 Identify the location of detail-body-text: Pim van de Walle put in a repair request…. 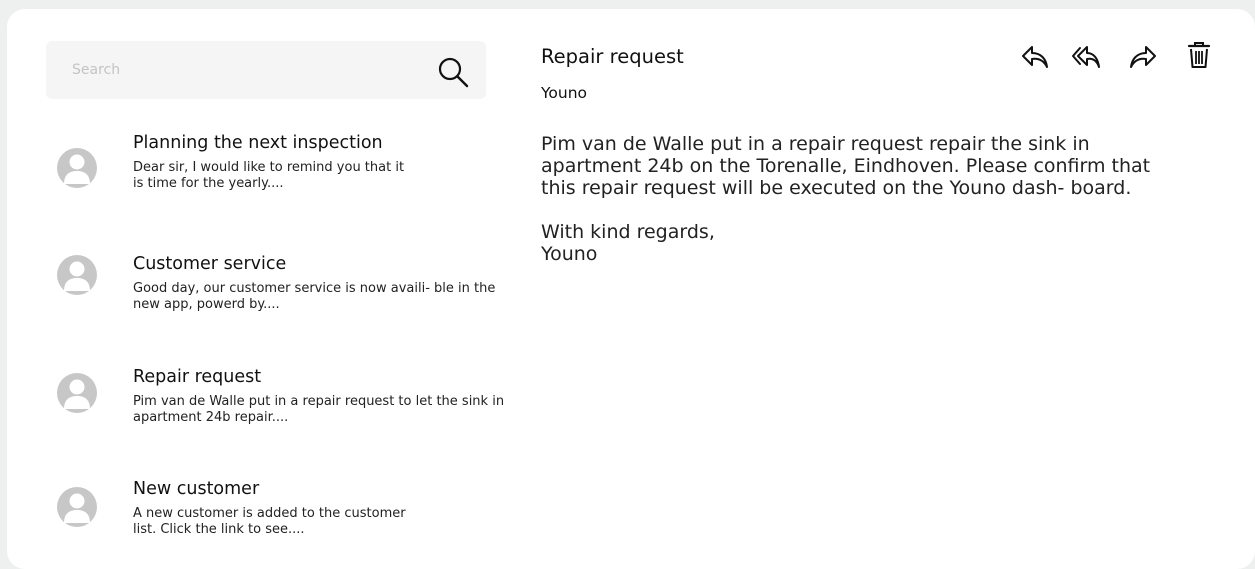
(846, 166).